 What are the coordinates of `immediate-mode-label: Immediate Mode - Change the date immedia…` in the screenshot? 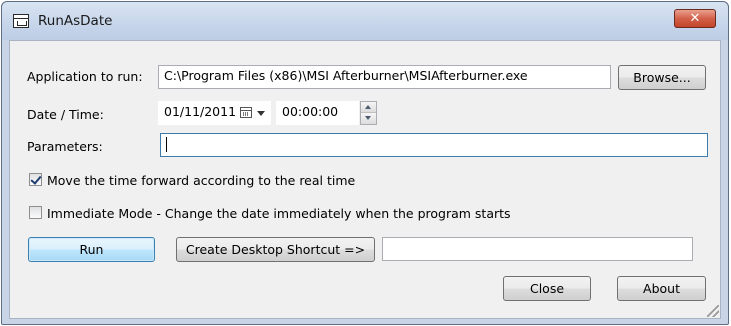 It's located at (279, 213).